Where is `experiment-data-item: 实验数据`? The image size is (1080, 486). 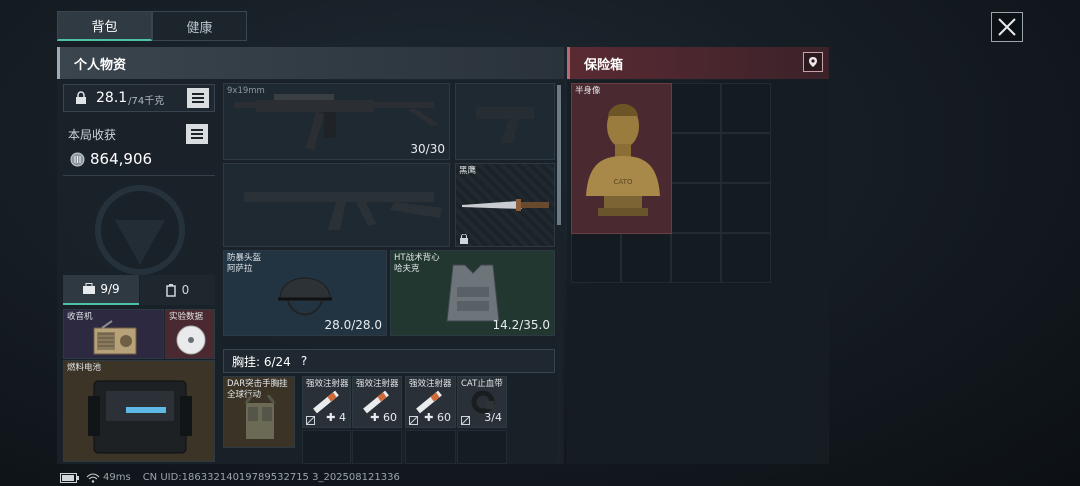
experiment-data-item: 实验数据 is located at coordinates (190, 334).